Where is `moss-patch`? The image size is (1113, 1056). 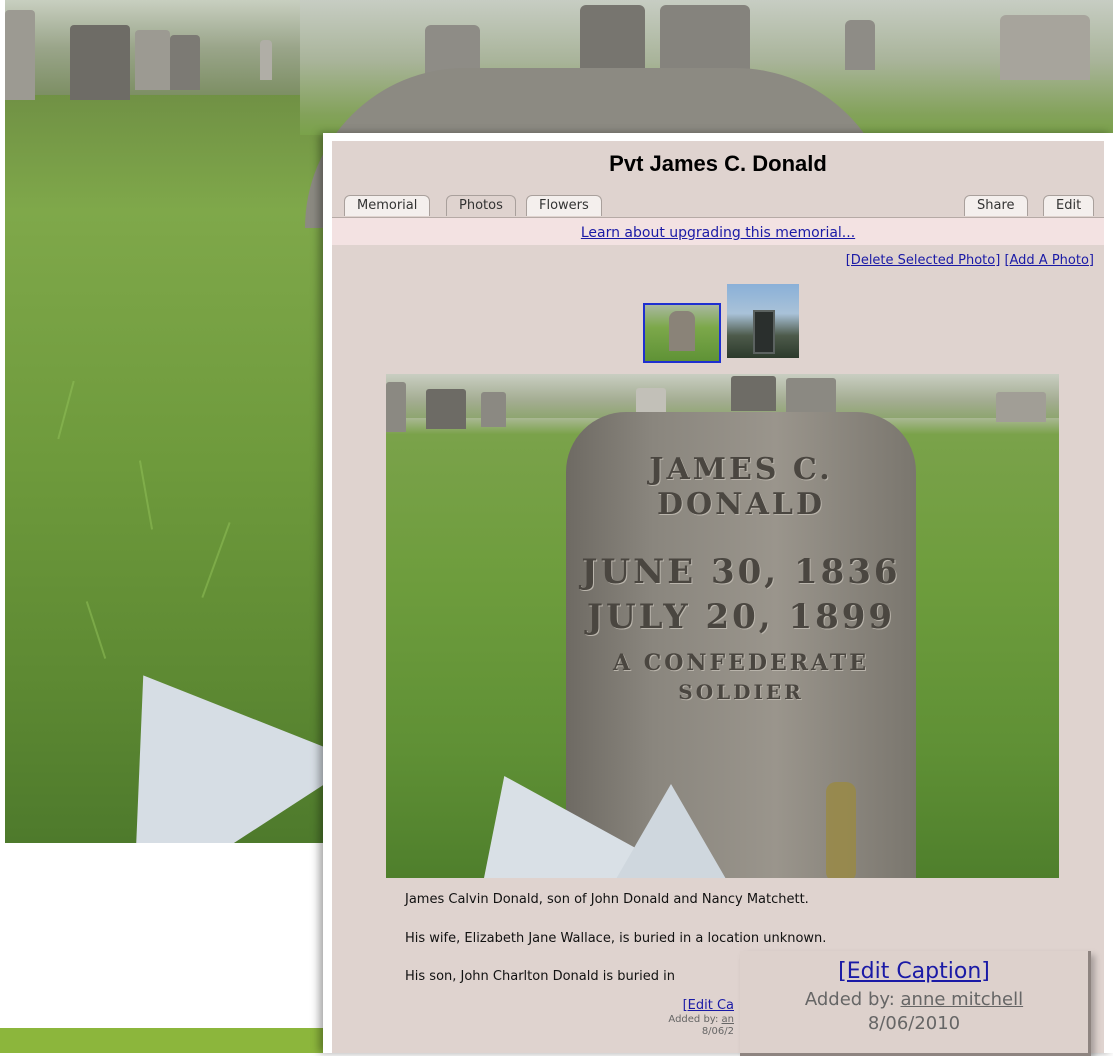
moss-patch is located at coordinates (841, 830).